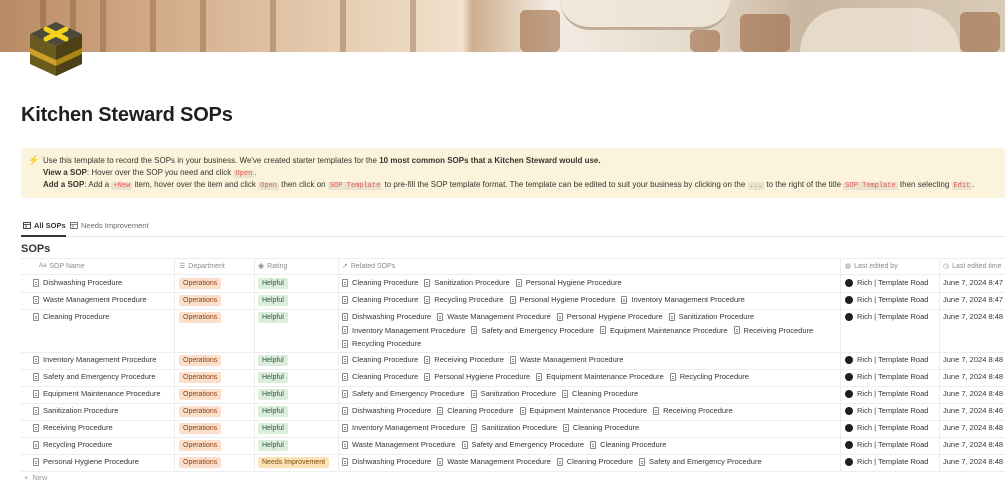 This screenshot has height=494, width=1005. What do you see at coordinates (109, 225) in the screenshot?
I see `tab-needs-improvement: Needs Improvement` at bounding box center [109, 225].